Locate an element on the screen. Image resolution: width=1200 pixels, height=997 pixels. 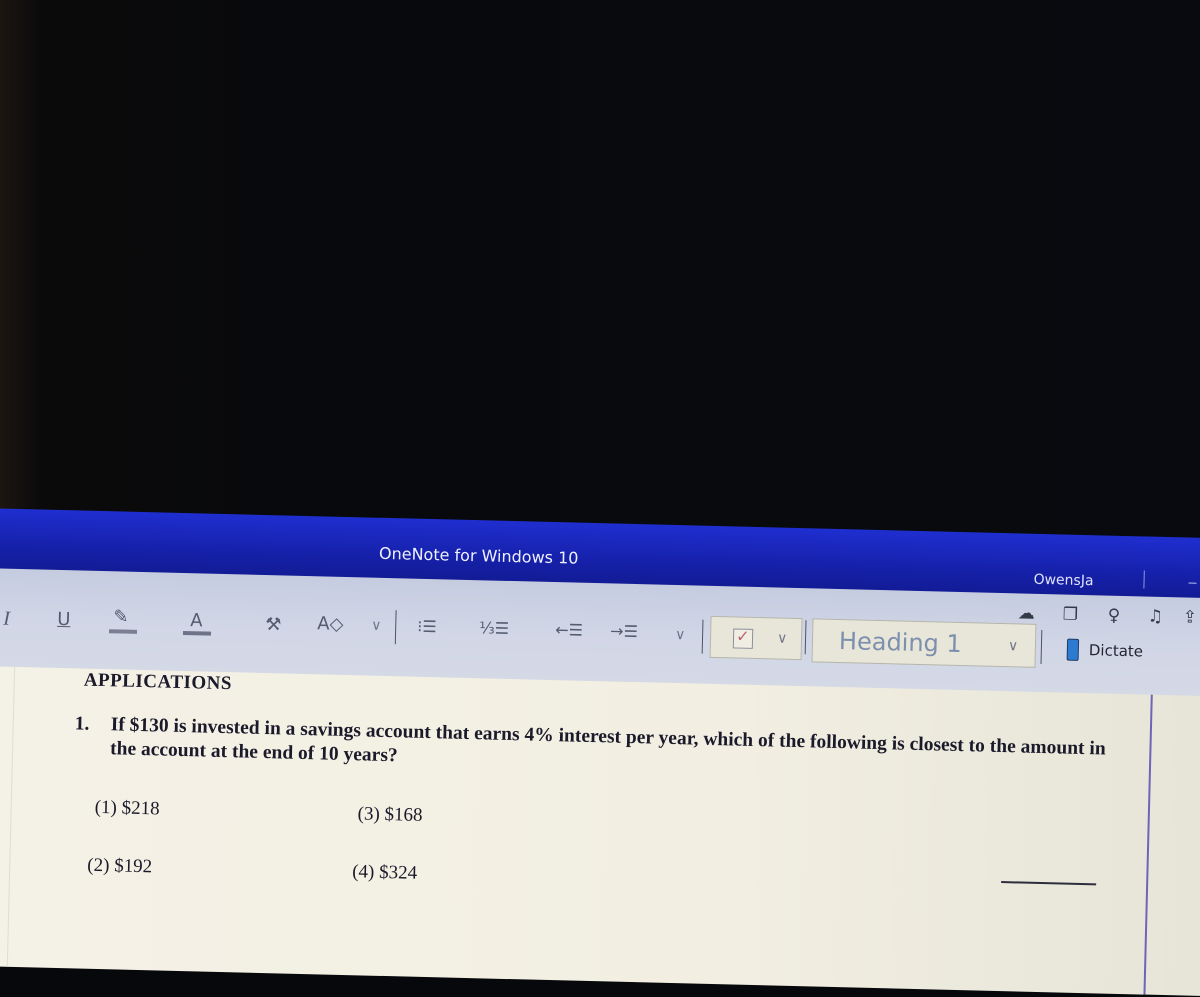
title-separator is located at coordinates (1144, 579).